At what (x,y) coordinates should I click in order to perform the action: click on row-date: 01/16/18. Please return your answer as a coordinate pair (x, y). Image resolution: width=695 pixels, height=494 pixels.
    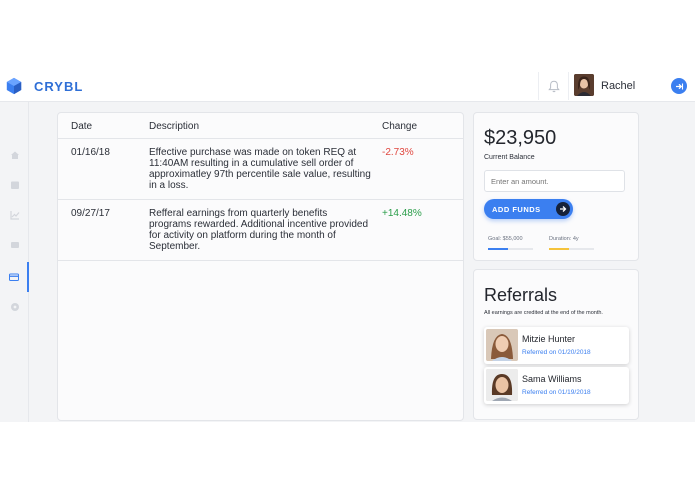
    Looking at the image, I should click on (90, 152).